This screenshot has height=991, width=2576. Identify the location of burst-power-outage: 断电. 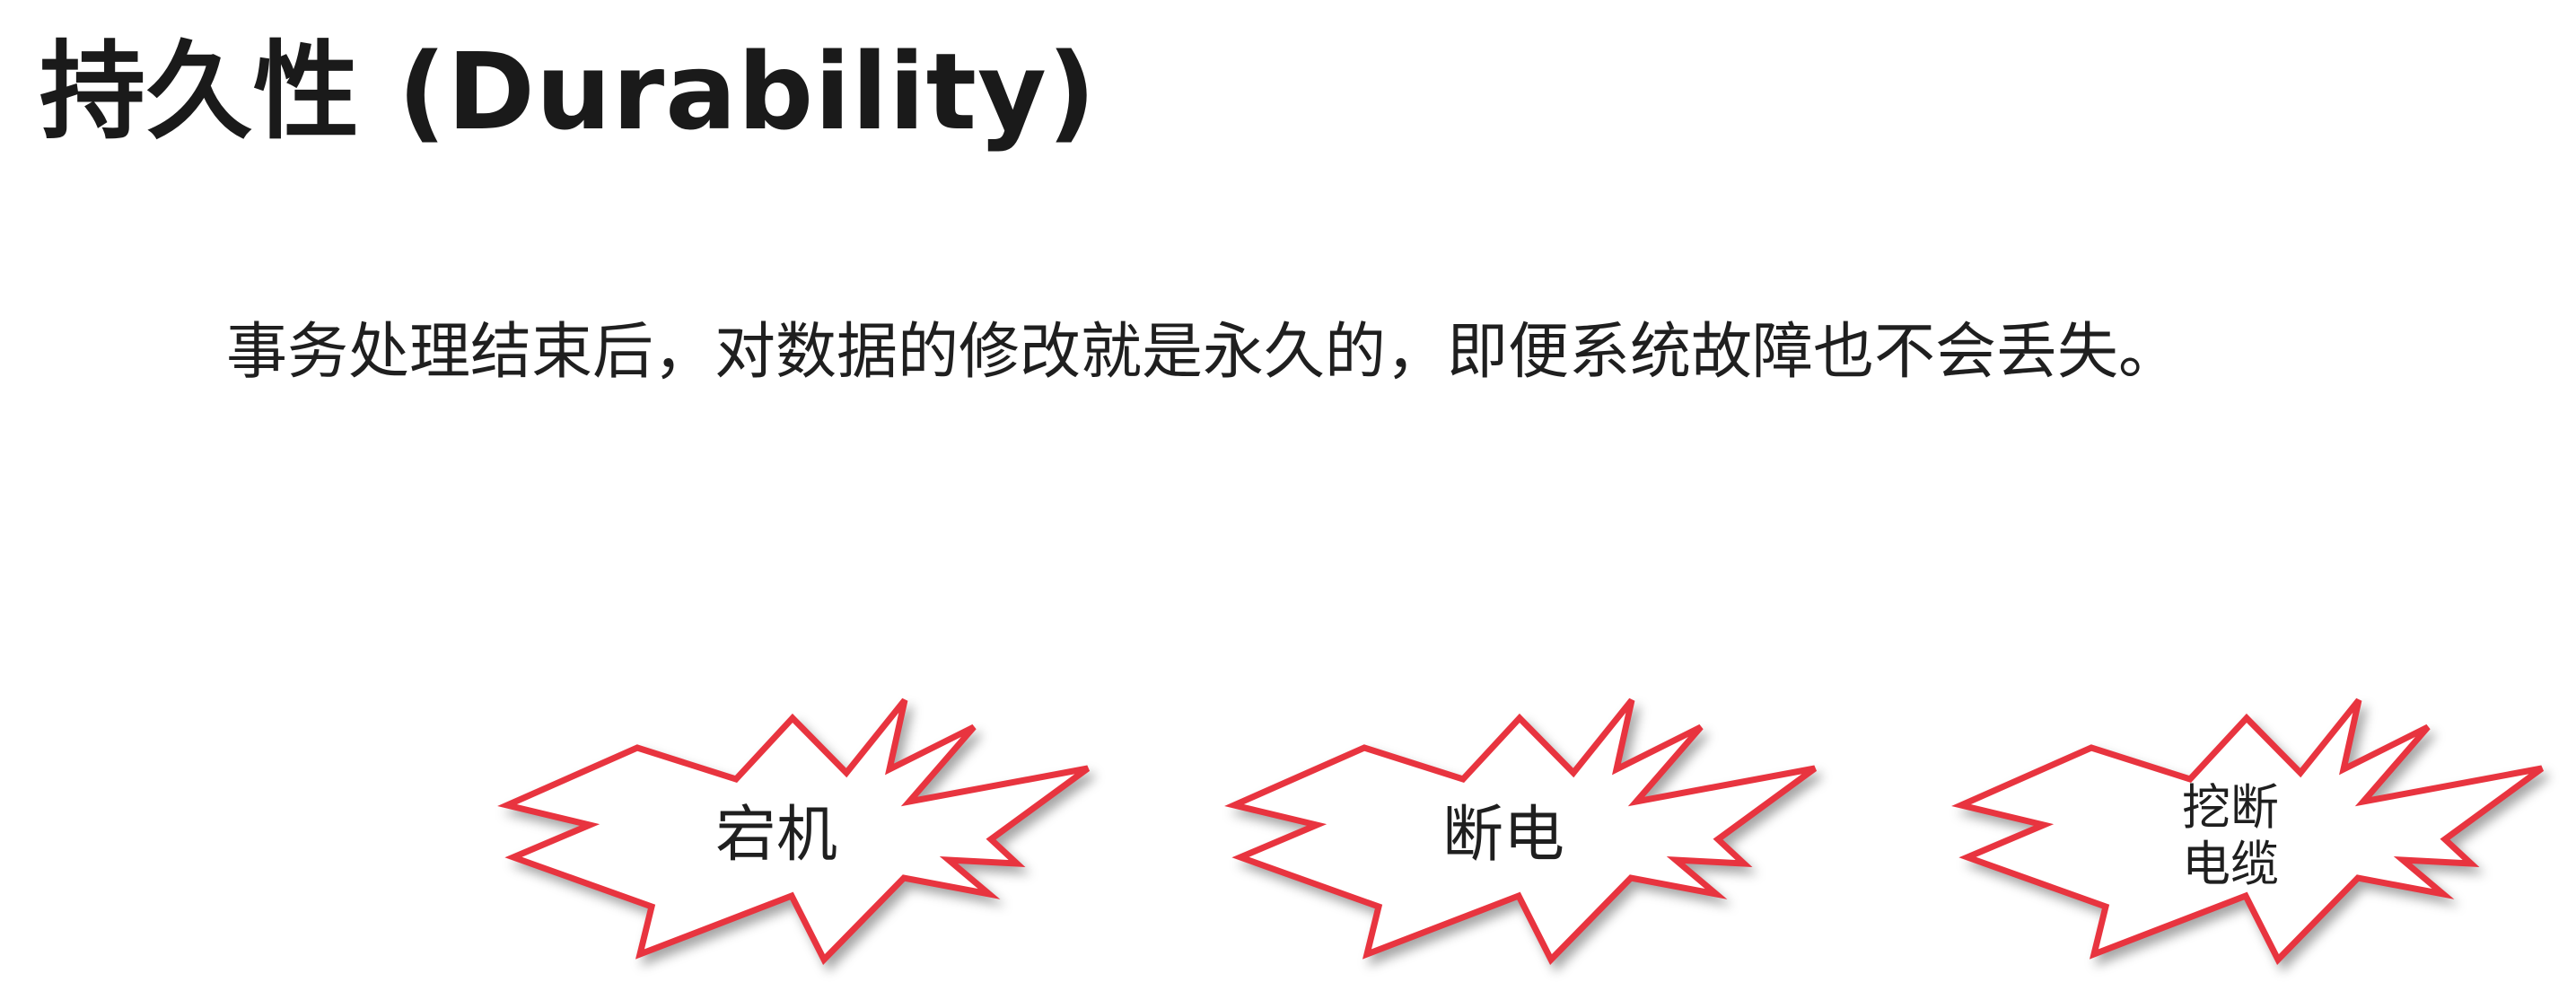
(1521, 831).